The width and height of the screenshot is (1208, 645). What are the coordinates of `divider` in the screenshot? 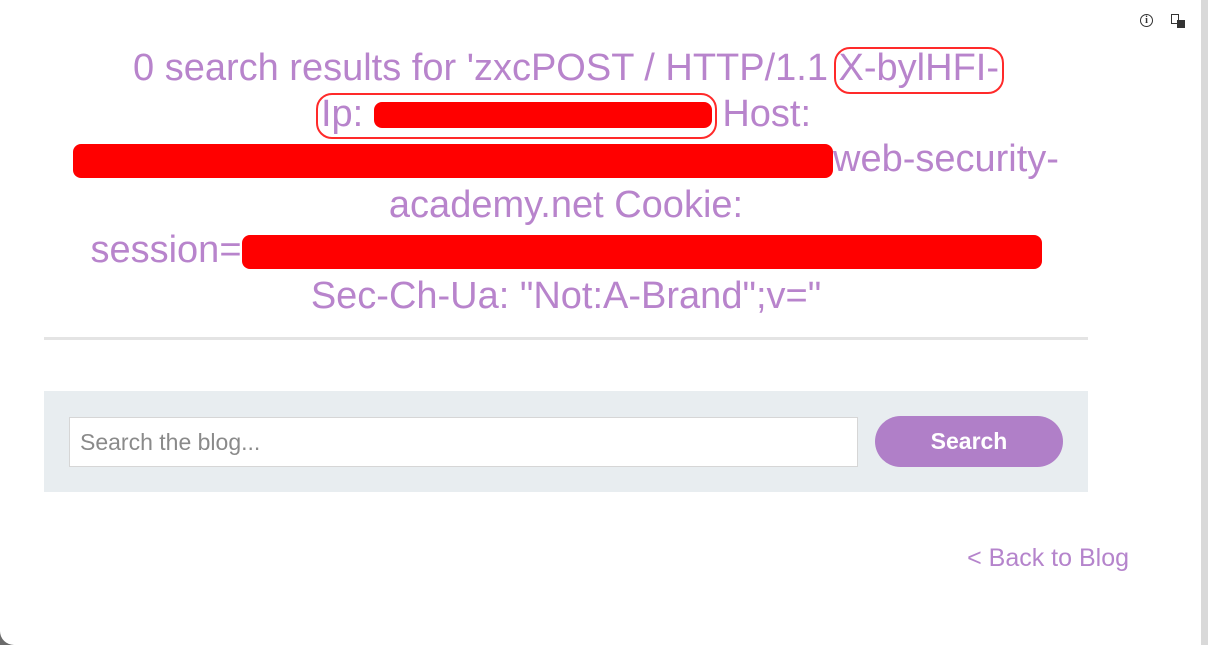 It's located at (566, 338).